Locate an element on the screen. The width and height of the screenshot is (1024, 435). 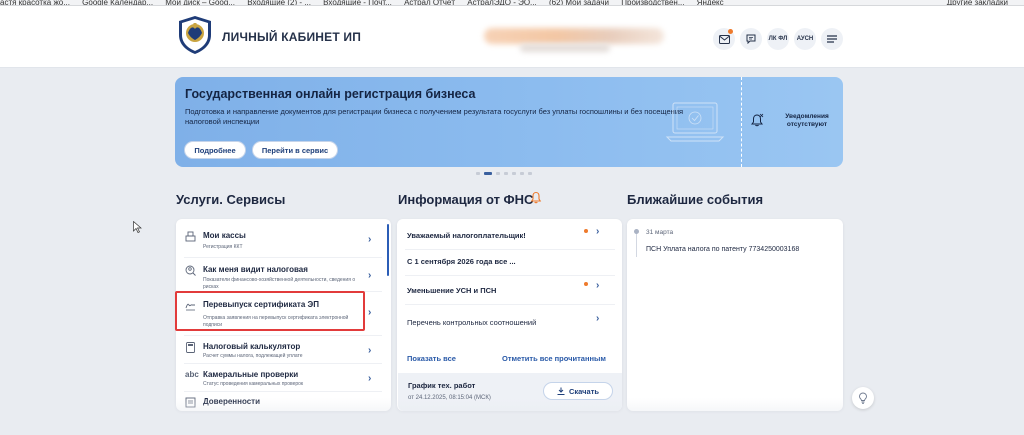
service-title: Налоговый калькулятор is located at coordinates (252, 346).